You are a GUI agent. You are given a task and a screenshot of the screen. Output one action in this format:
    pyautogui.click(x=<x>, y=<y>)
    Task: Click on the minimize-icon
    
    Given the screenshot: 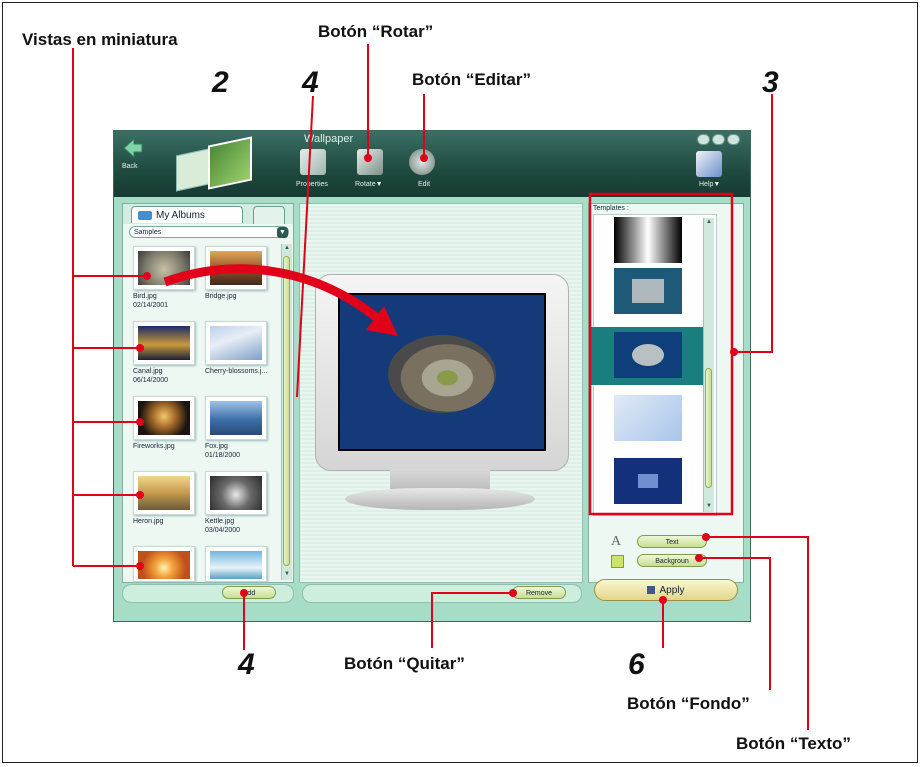 What is the action you would take?
    pyautogui.click(x=703, y=139)
    